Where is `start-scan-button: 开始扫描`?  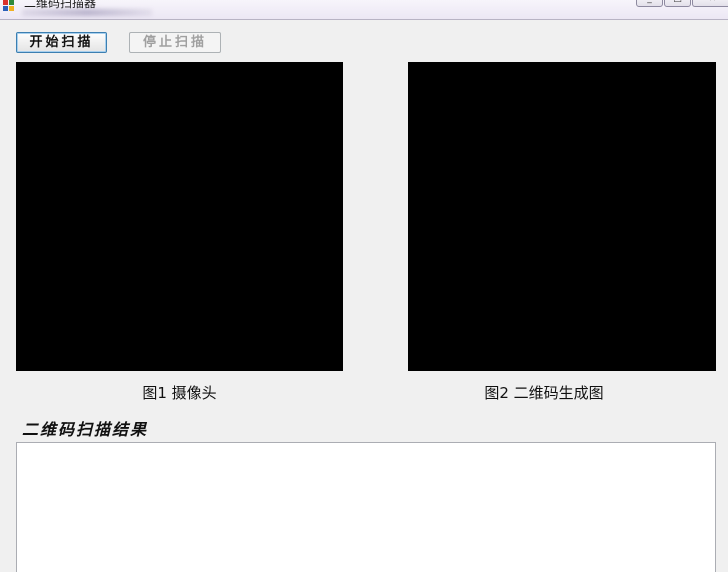 start-scan-button: 开始扫描 is located at coordinates (61, 42).